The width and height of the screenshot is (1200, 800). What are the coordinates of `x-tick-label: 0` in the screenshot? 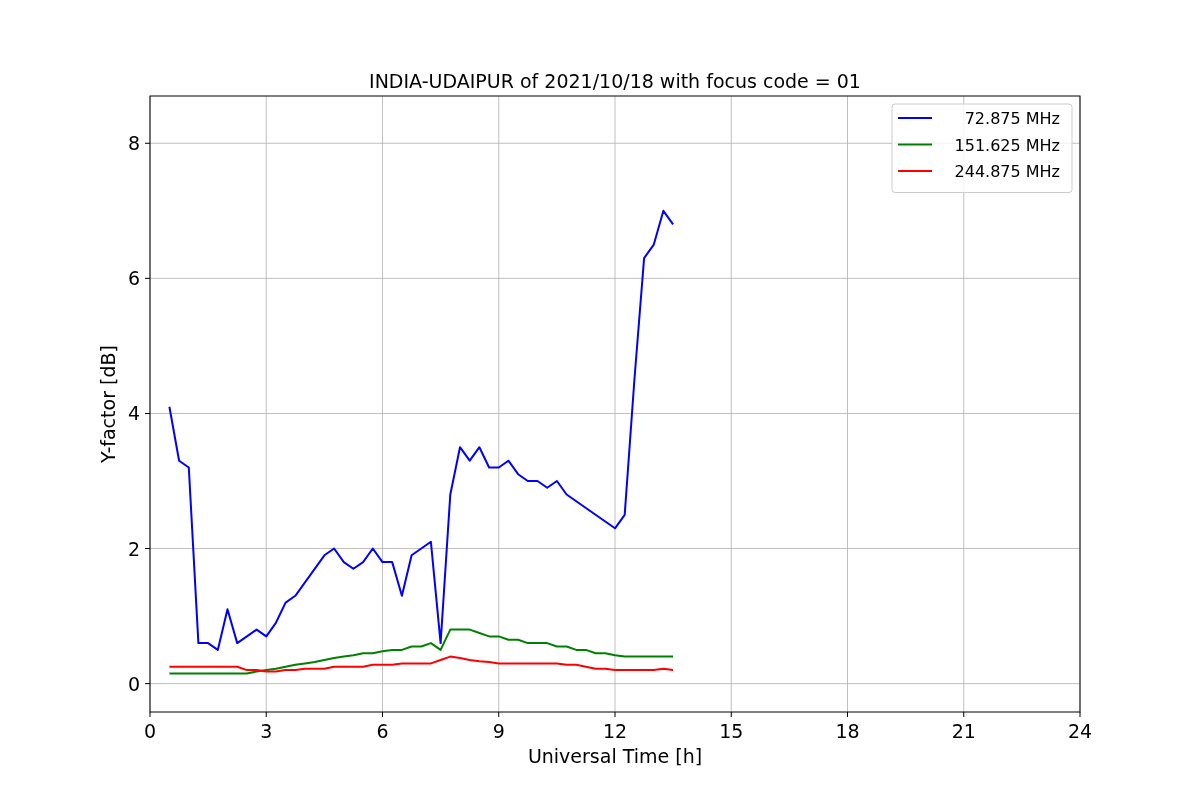 It's located at (150, 731).